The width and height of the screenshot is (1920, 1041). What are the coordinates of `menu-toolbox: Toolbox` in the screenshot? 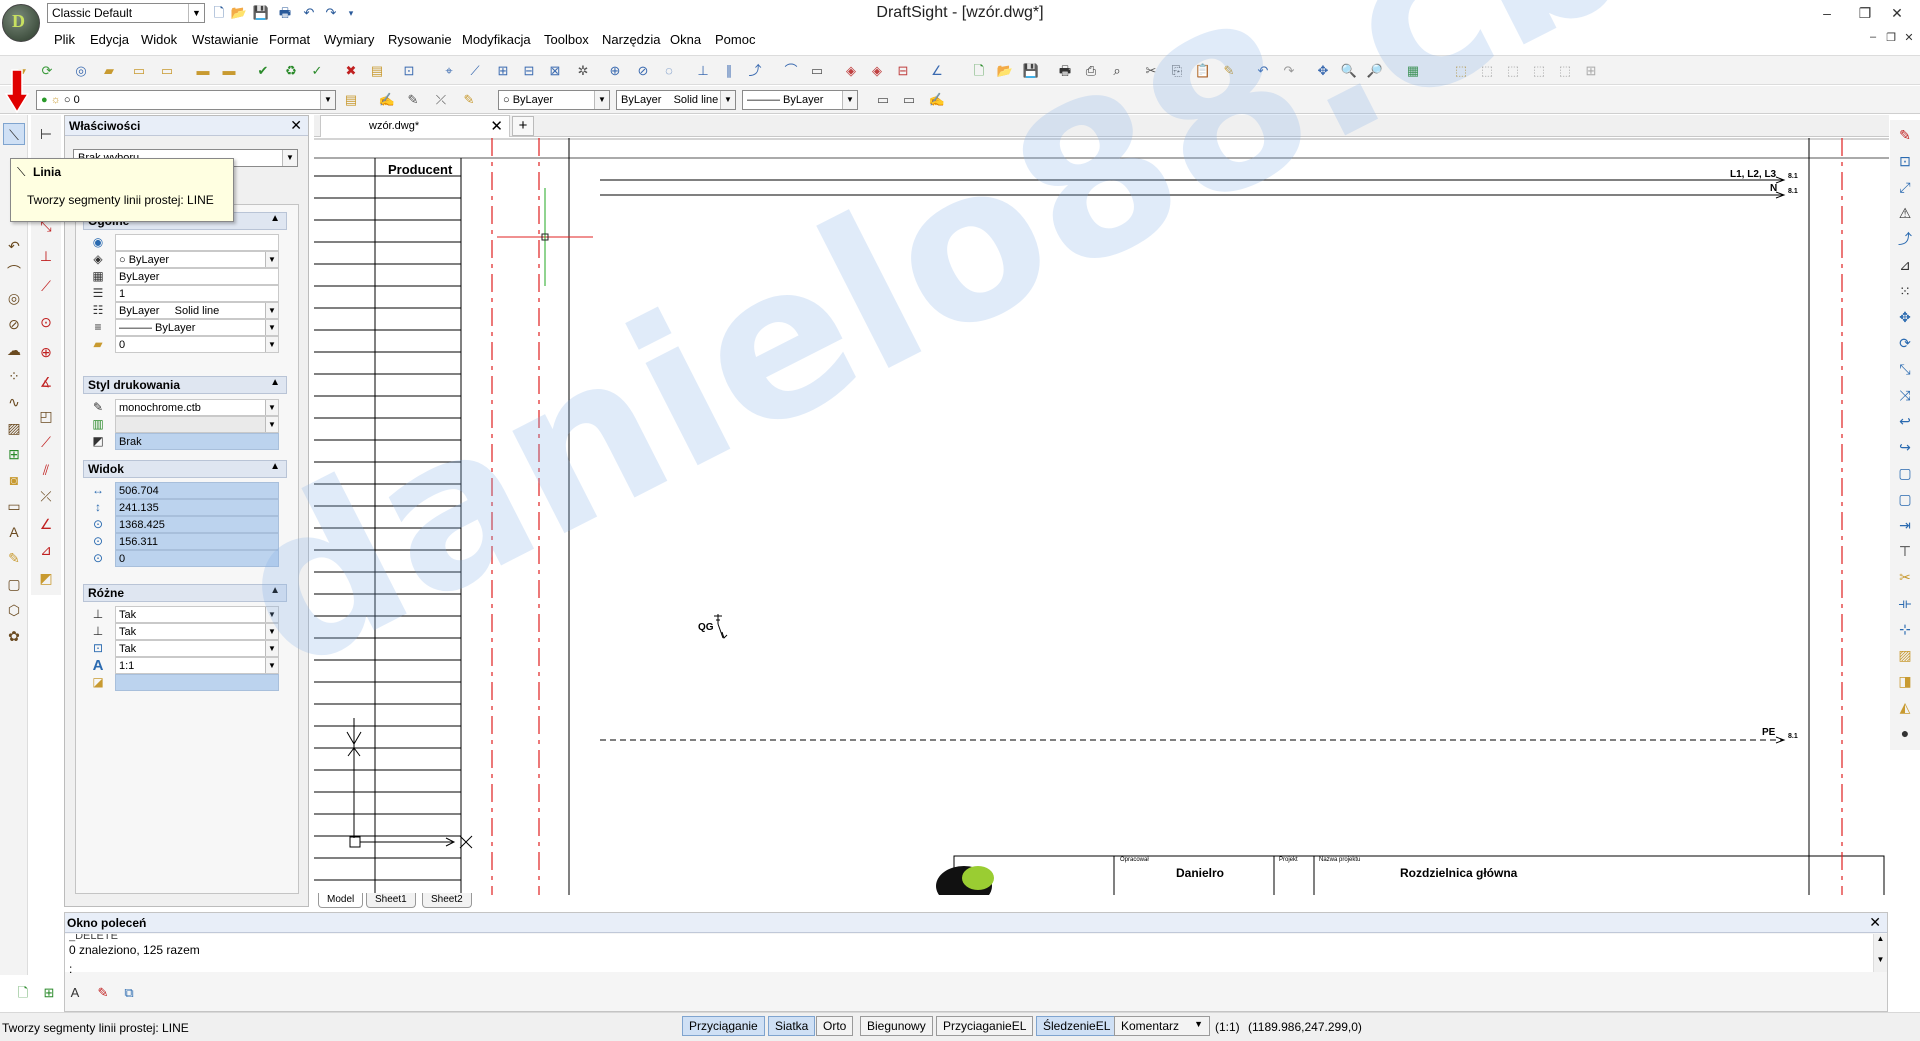 It's located at (566, 39).